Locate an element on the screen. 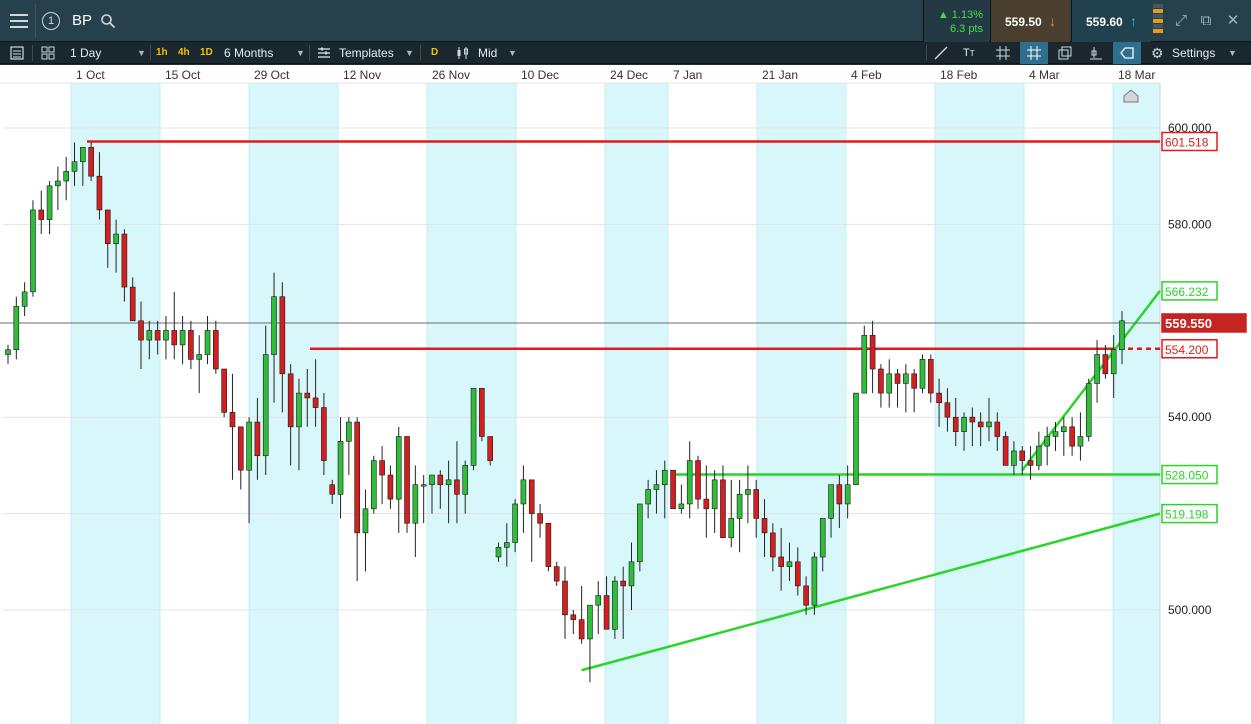  x-tick-label: 18 Mar is located at coordinates (1136, 75).